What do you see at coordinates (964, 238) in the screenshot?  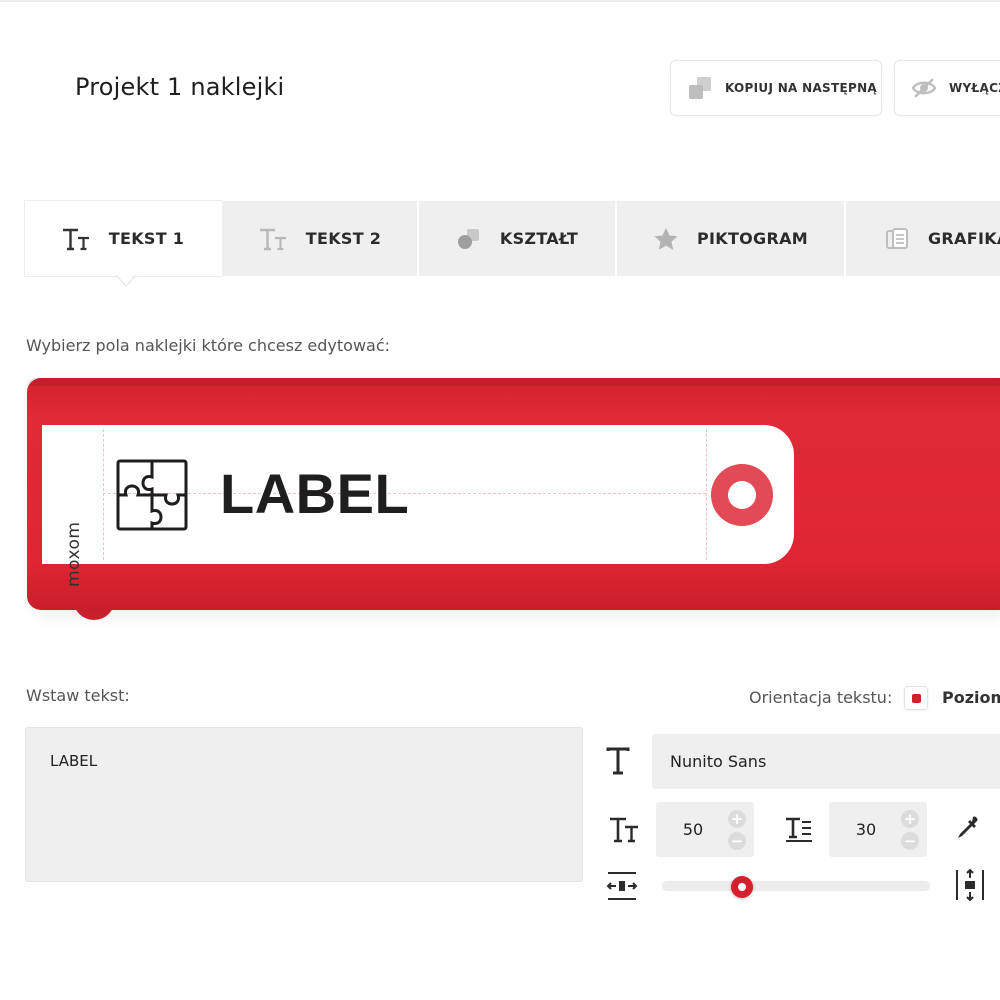 I see `tab-label: GRAFIKA` at bounding box center [964, 238].